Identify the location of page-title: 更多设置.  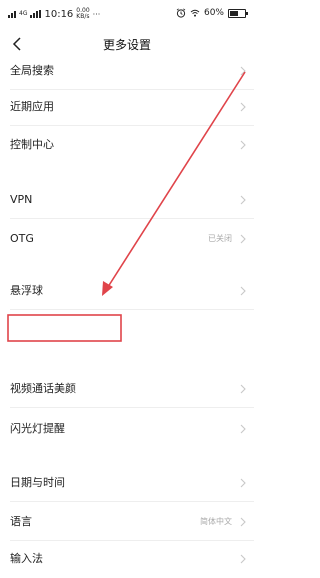
(126, 45).